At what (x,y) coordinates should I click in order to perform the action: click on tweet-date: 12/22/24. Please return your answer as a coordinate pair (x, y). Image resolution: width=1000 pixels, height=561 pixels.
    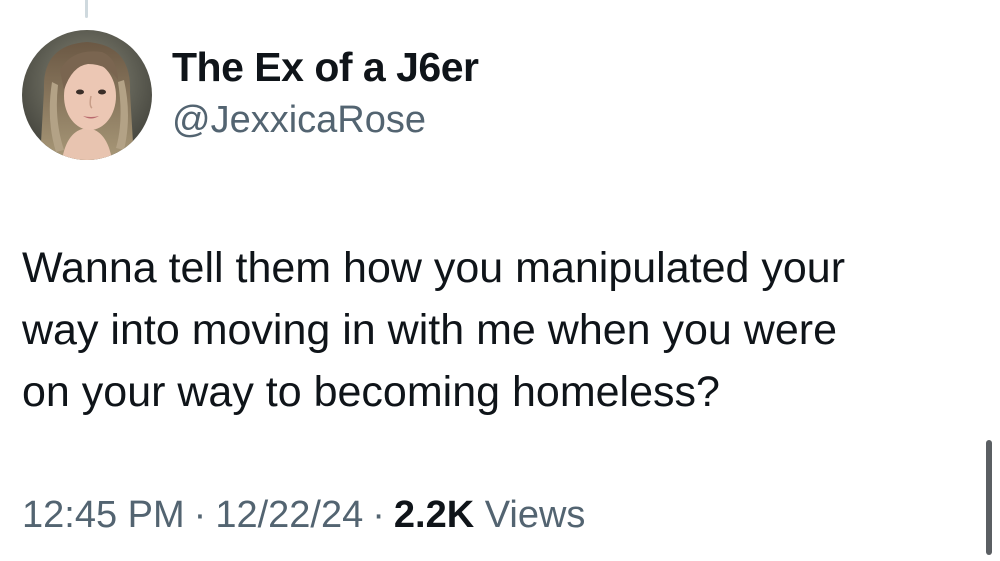
    Looking at the image, I should click on (289, 515).